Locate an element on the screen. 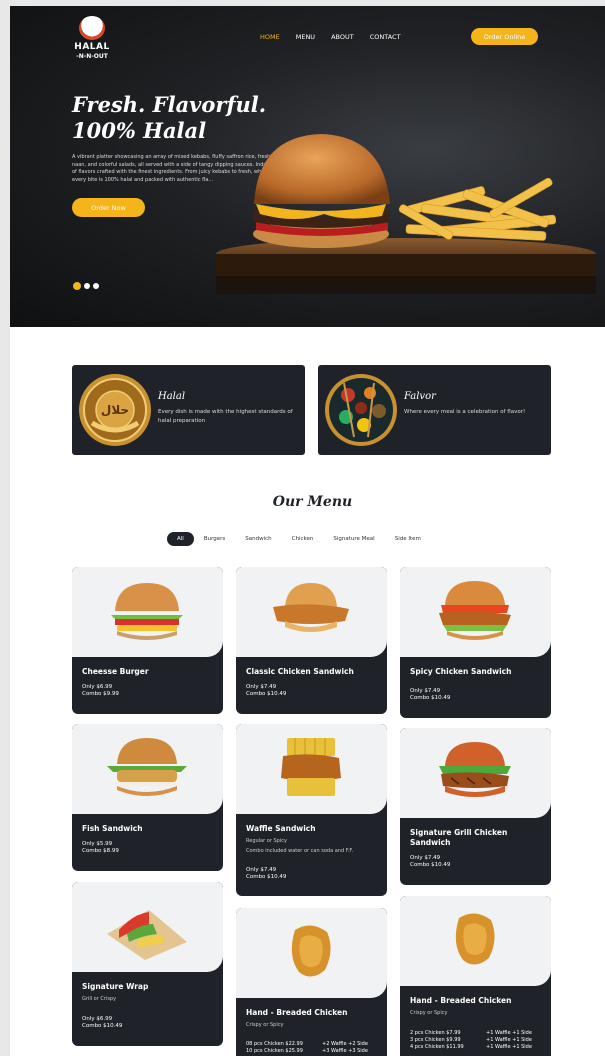 The height and width of the screenshot is (1056, 605). grill-chicken-sandwich-icon is located at coordinates (475, 769).